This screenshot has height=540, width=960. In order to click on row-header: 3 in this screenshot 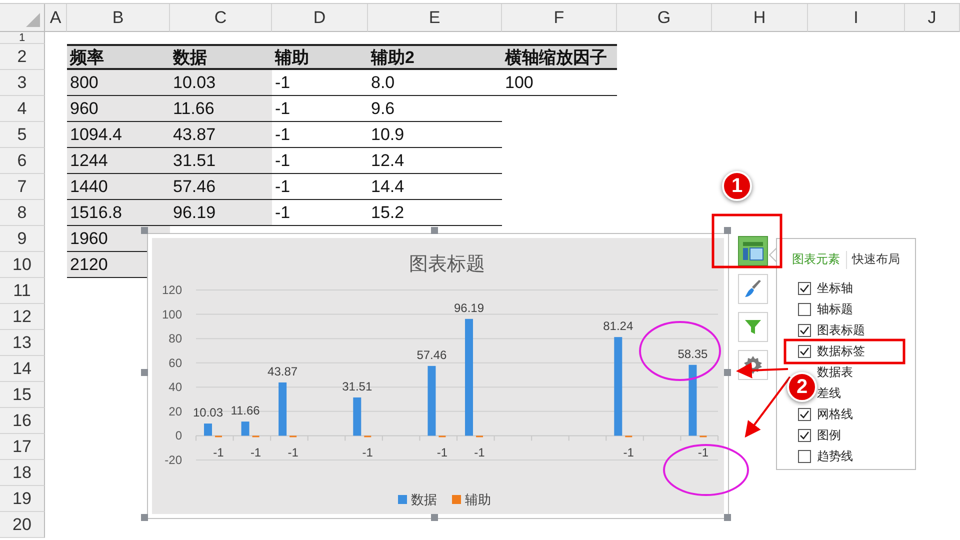, I will do `click(22, 83)`.